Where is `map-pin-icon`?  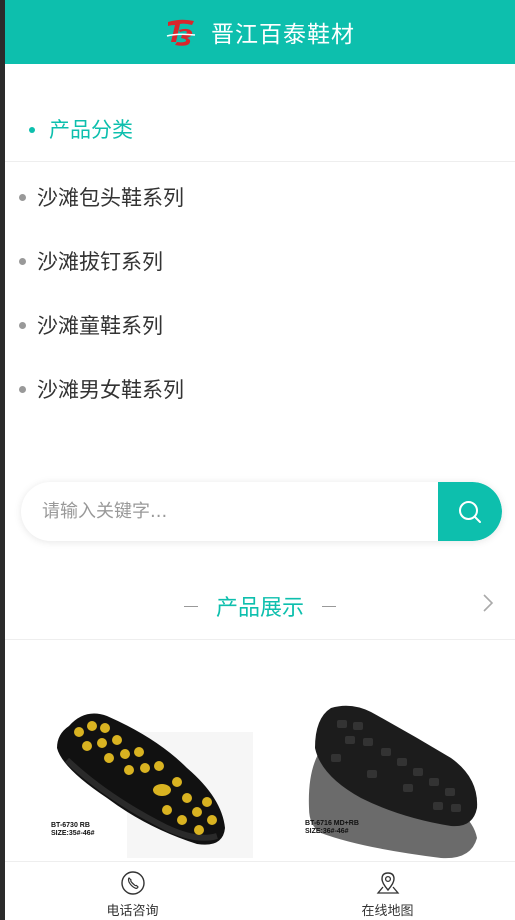
map-pin-icon is located at coordinates (387, 883).